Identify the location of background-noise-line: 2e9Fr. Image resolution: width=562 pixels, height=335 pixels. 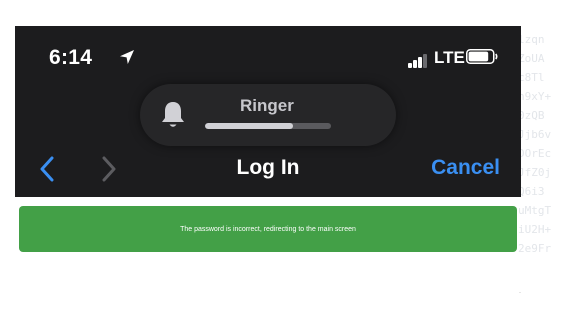
(535, 248).